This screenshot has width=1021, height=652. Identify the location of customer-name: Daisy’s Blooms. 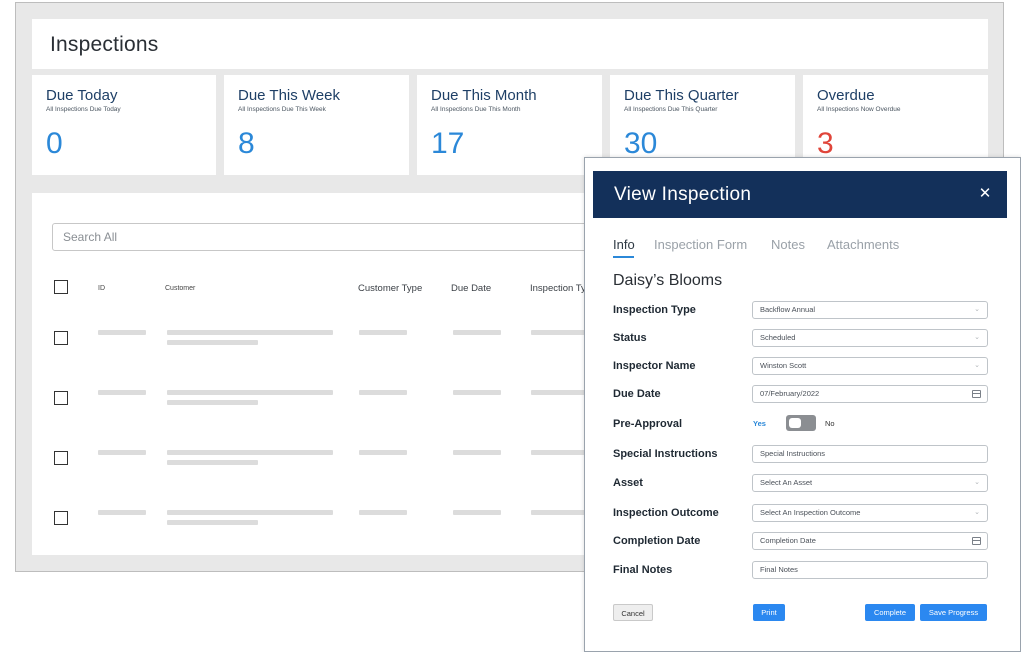
(668, 280).